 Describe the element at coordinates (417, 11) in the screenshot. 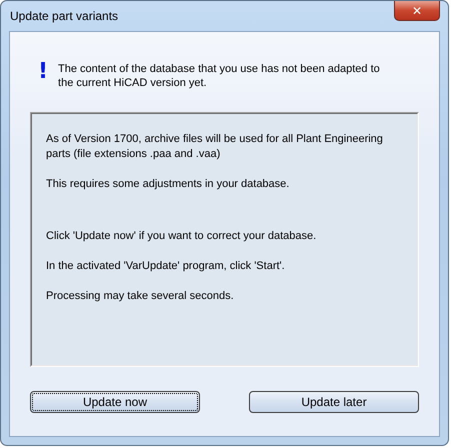

I see `close-button: ✕` at that location.